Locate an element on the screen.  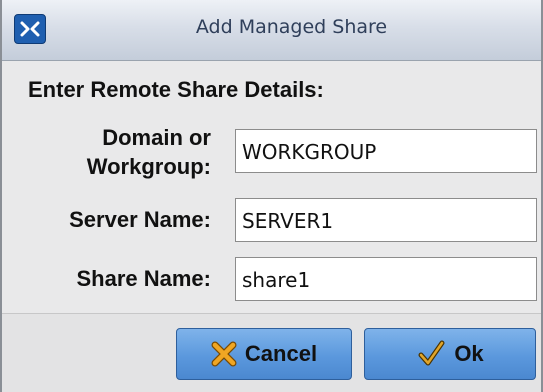
form-heading: Enter Remote Share Details: is located at coordinates (176, 89).